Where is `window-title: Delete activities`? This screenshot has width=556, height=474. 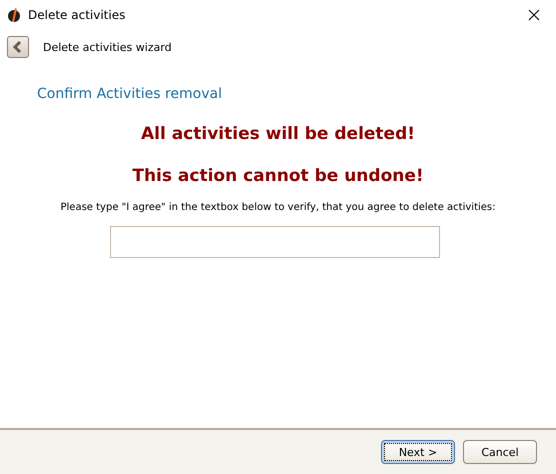 window-title: Delete activities is located at coordinates (77, 15).